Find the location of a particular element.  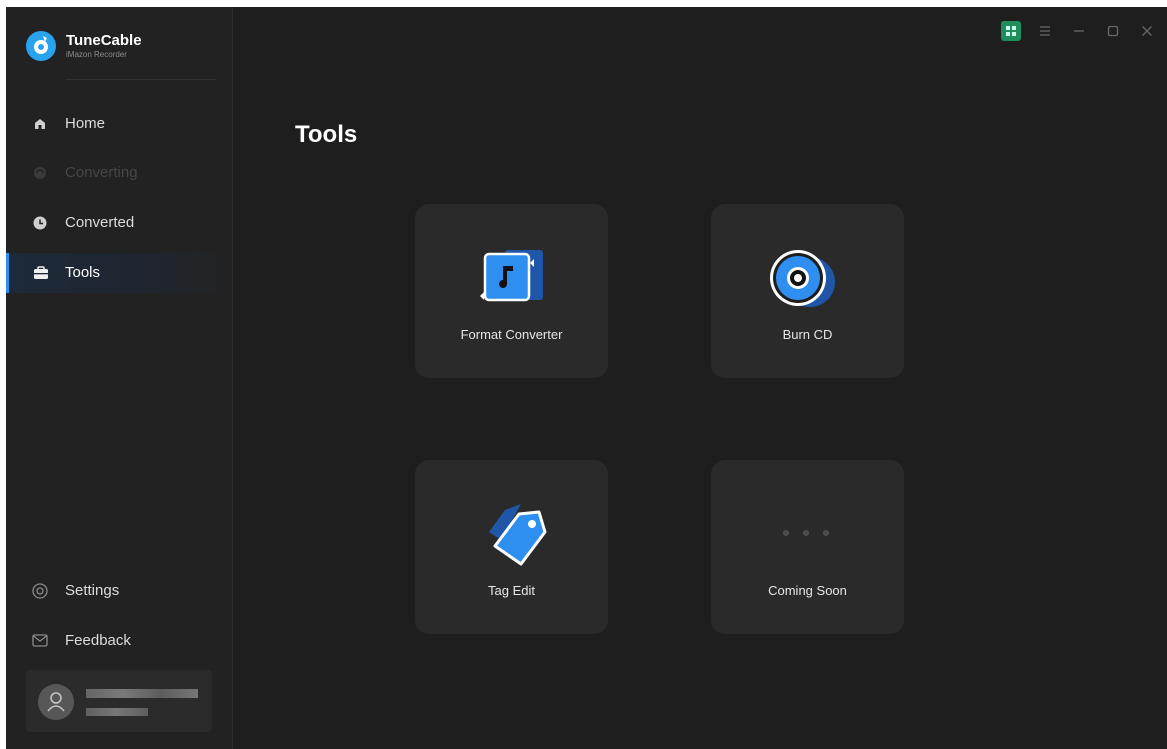

grid-view-icon is located at coordinates (1011, 31).